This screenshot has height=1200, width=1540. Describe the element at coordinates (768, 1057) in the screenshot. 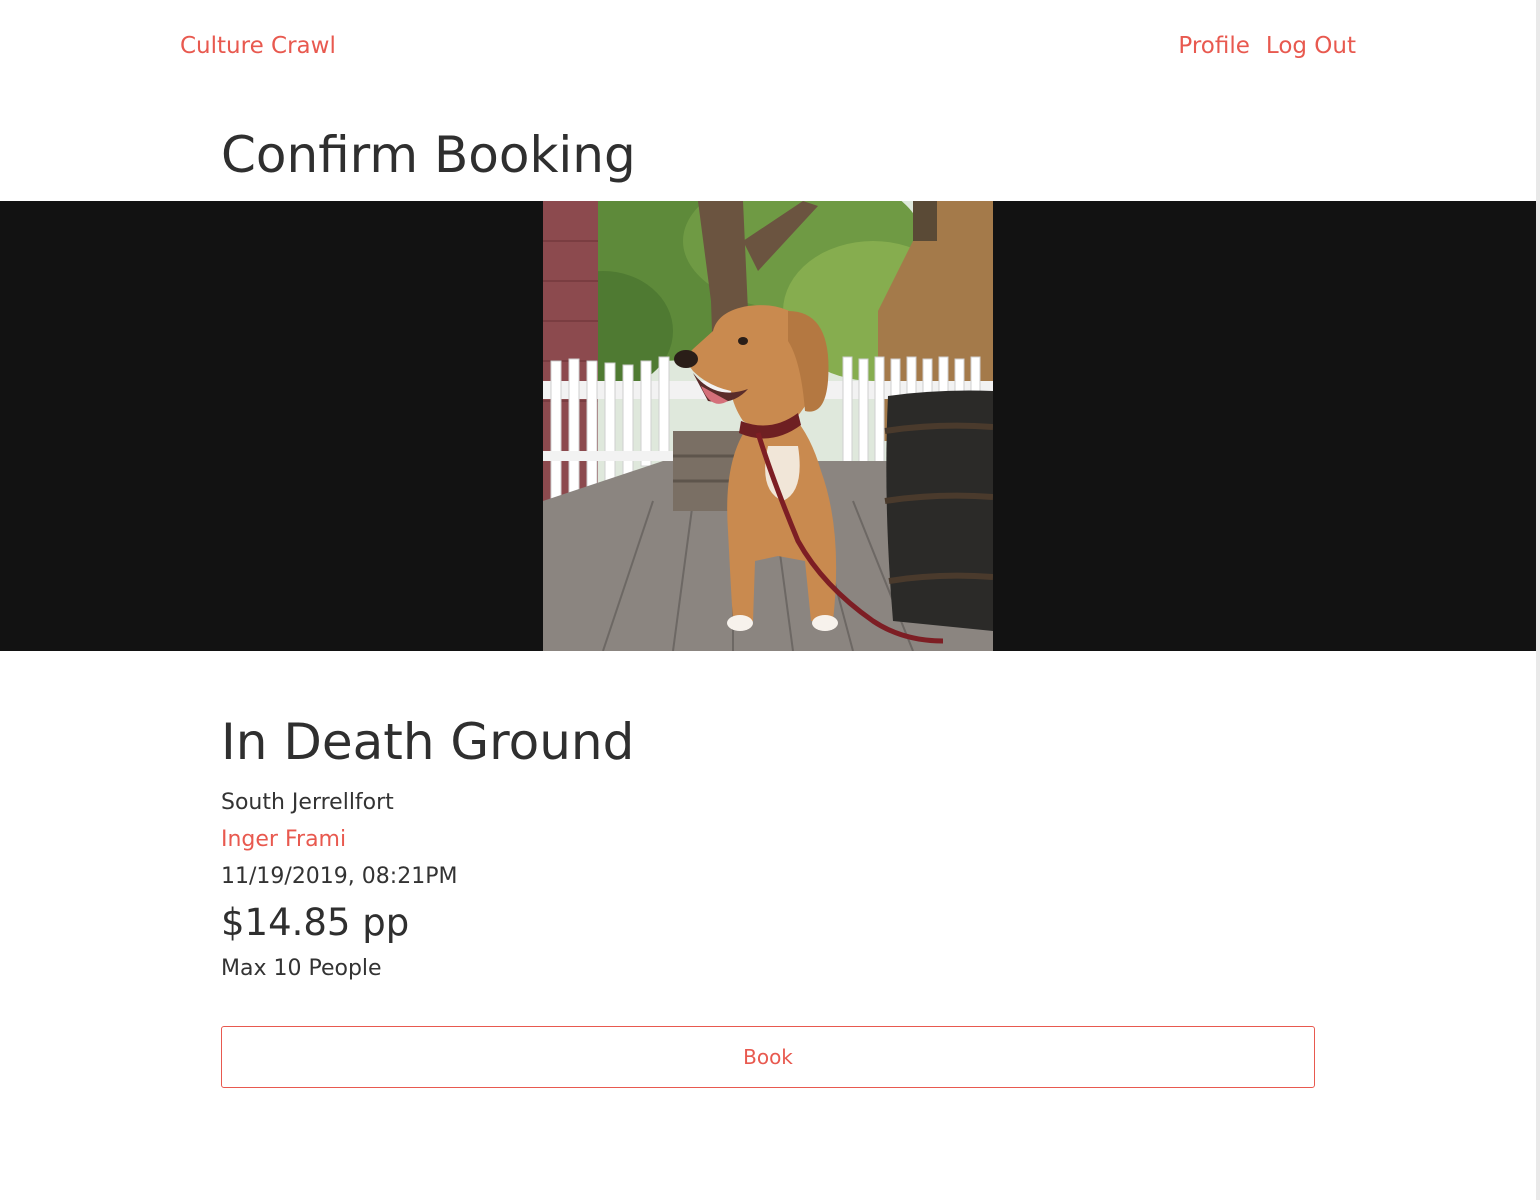

I see `book-button: Book` at that location.